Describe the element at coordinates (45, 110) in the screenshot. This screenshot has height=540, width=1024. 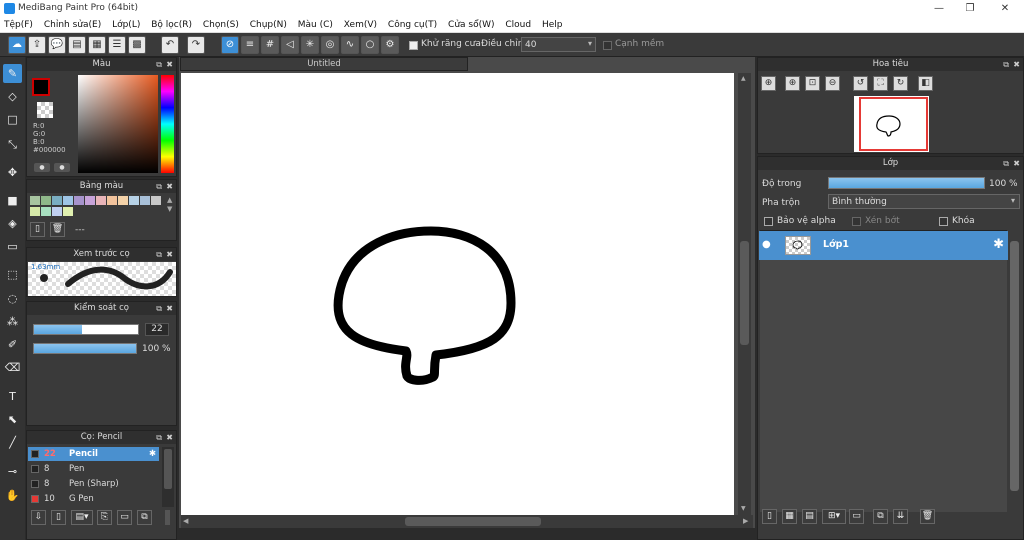
I see `secondary-color-swatch` at that location.